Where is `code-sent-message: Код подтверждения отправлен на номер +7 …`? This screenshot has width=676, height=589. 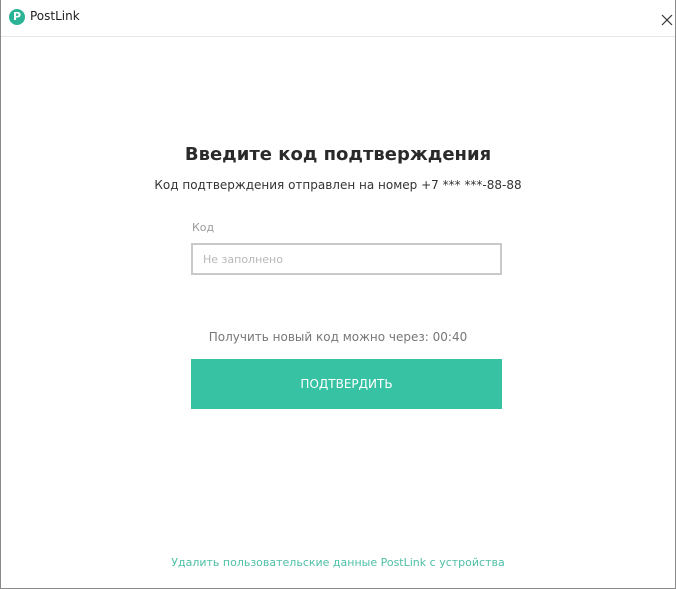
code-sent-message: Код подтверждения отправлен на номер +7 … is located at coordinates (338, 185).